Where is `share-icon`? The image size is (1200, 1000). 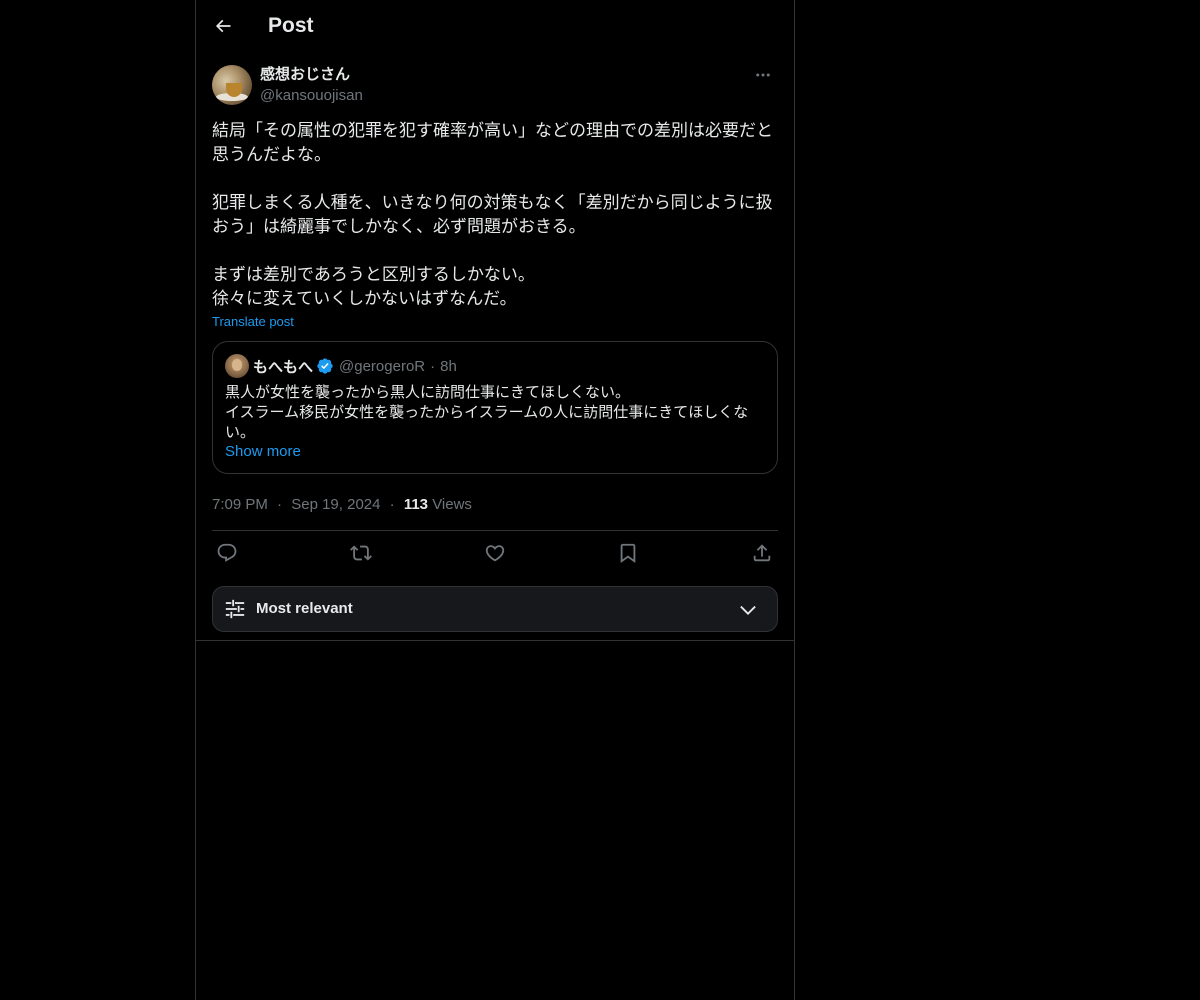 share-icon is located at coordinates (763, 553).